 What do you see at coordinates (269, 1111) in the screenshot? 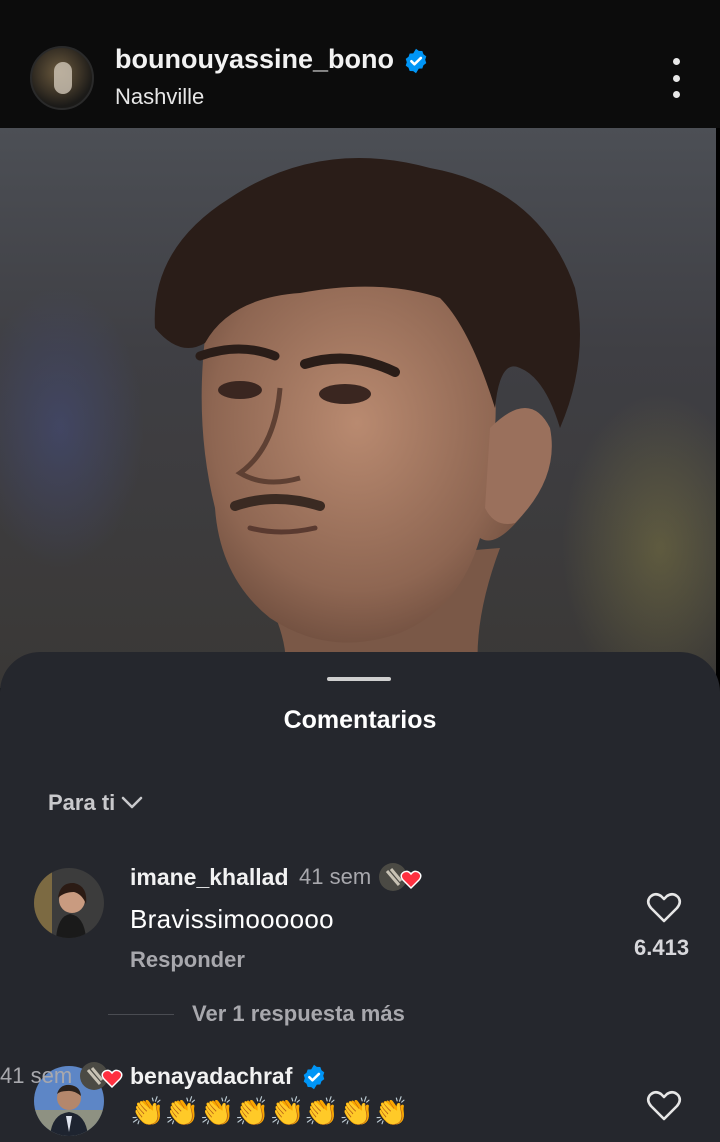
I see `comment-text: 👏👏👏👏👏👏👏👏` at bounding box center [269, 1111].